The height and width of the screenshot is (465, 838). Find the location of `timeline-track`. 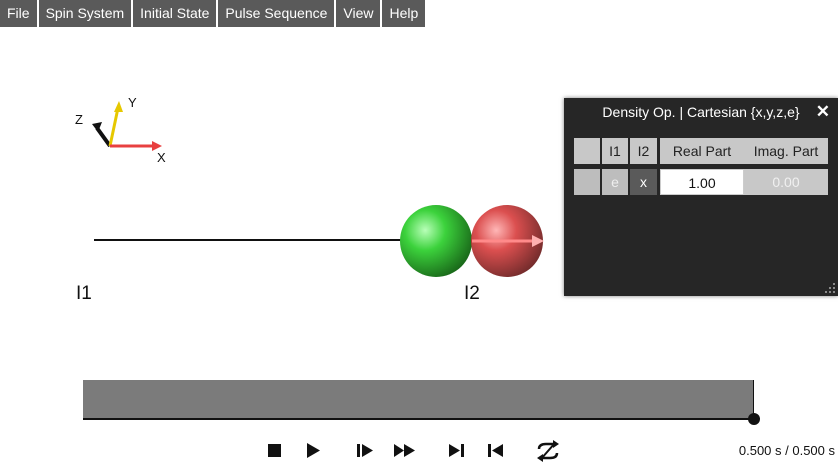

timeline-track is located at coordinates (418, 400).